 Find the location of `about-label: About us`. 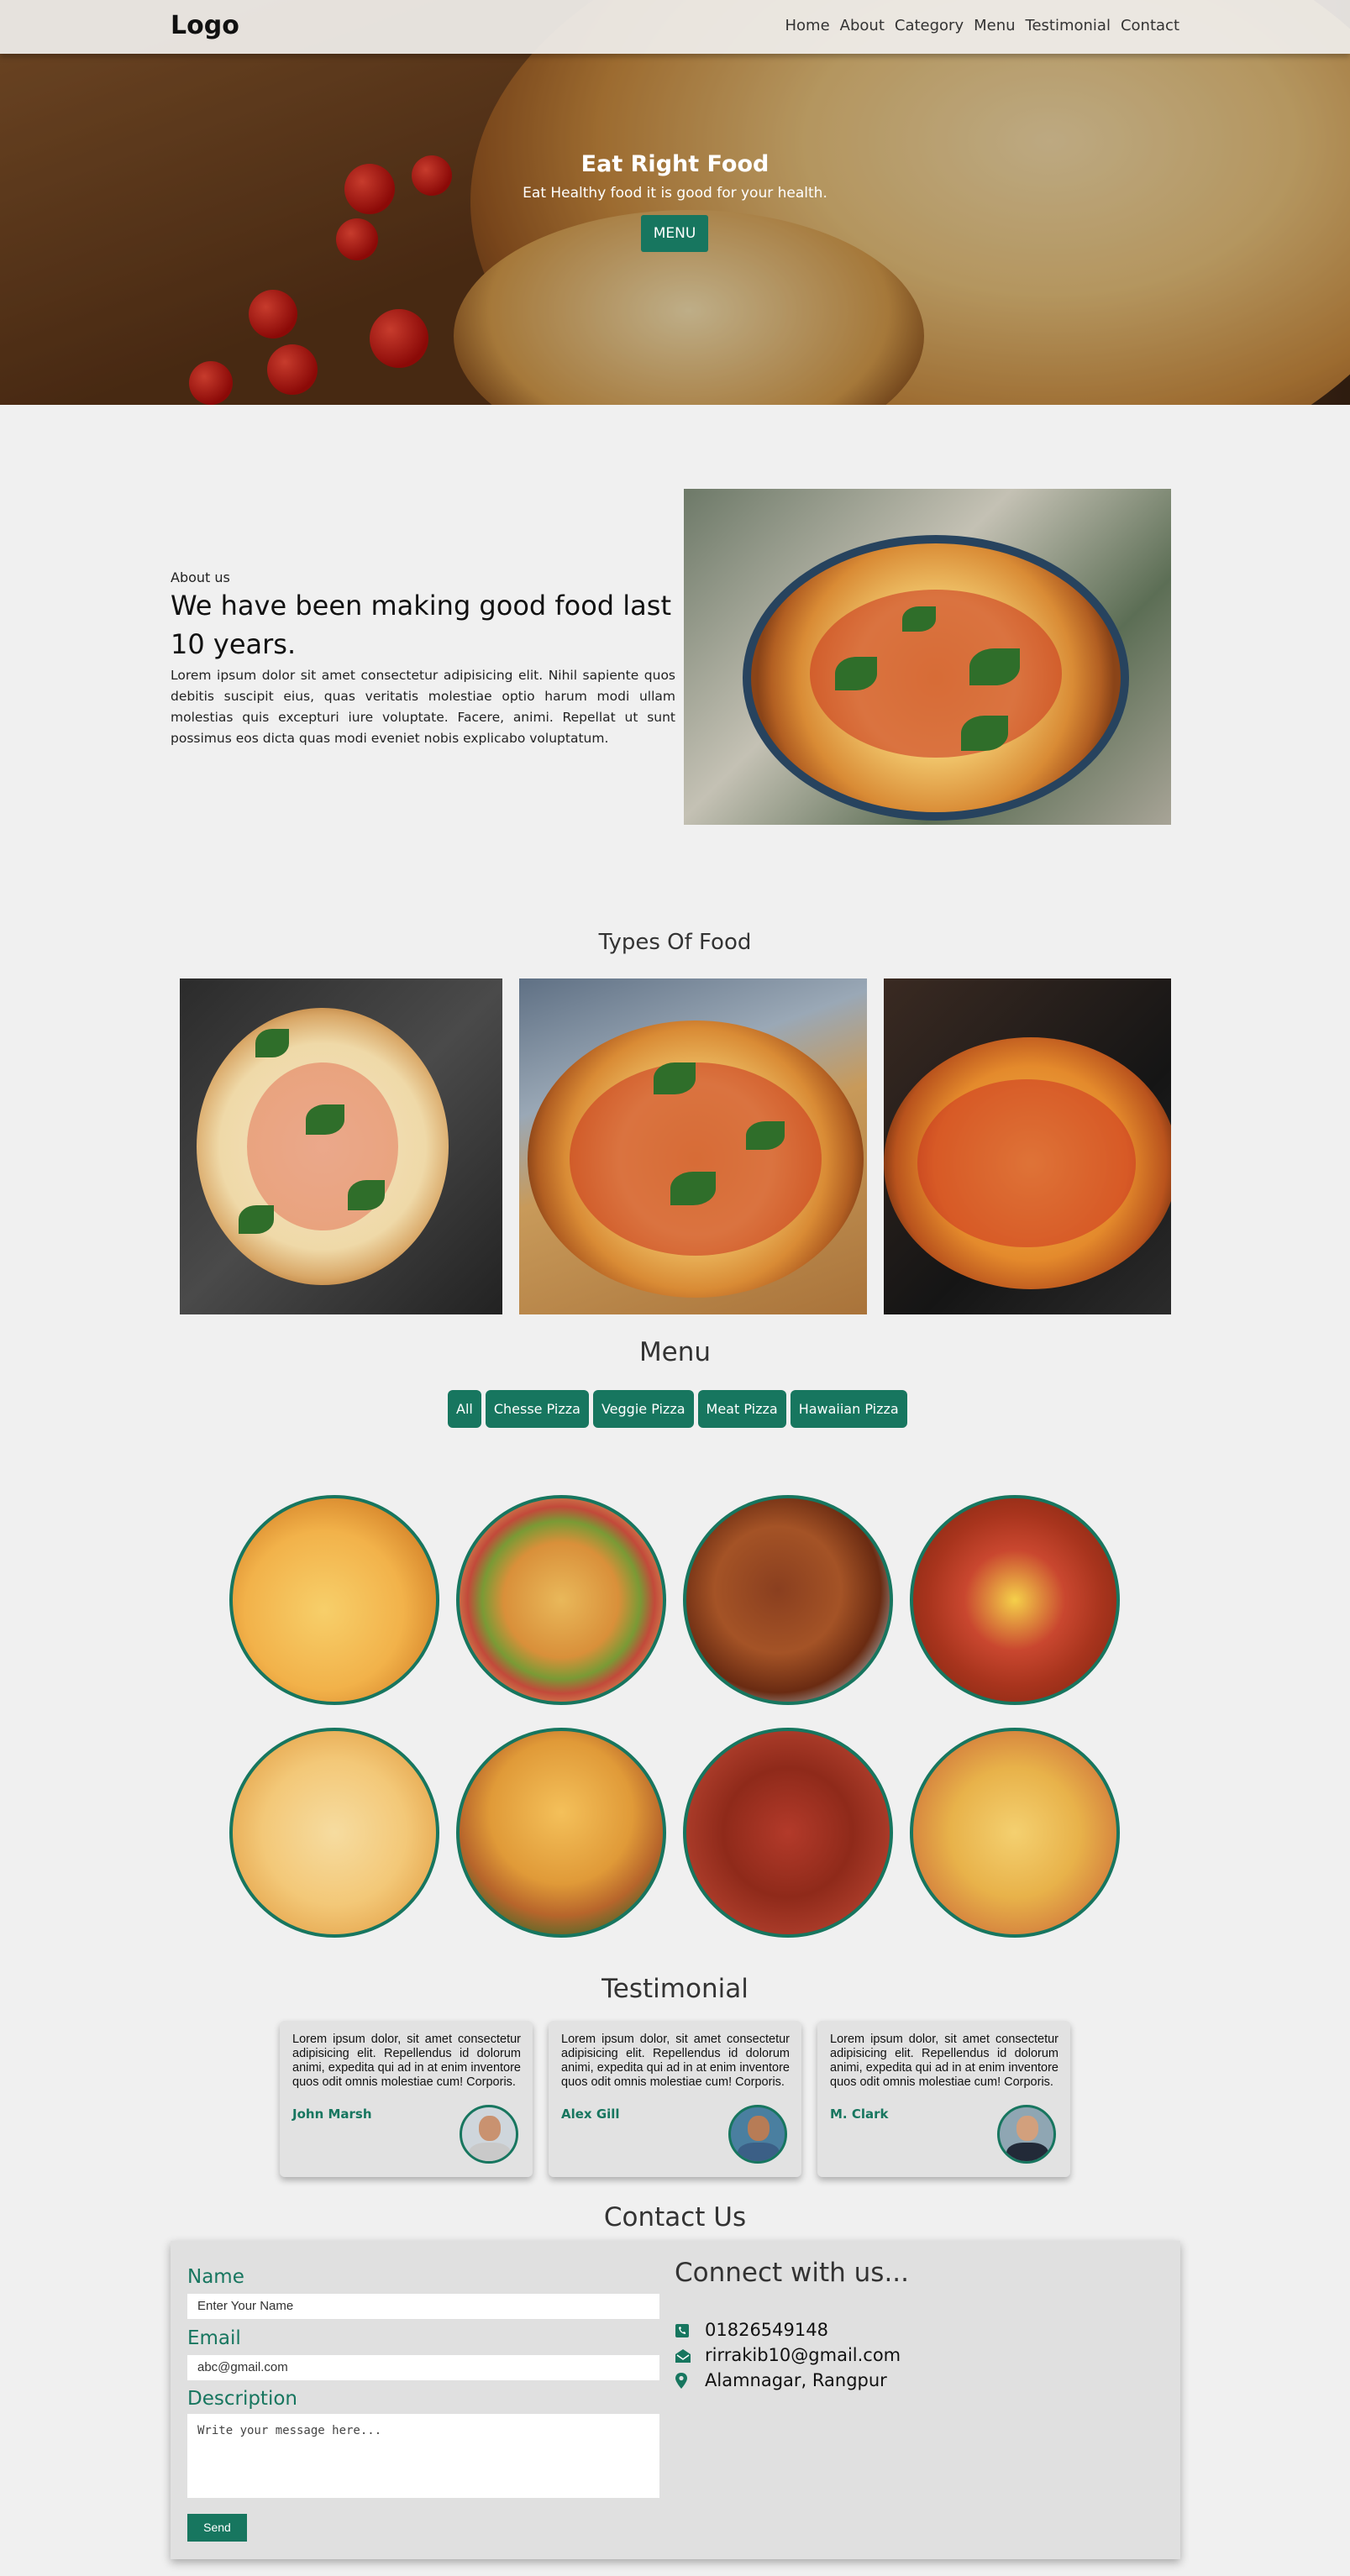

about-label: About us is located at coordinates (200, 577).